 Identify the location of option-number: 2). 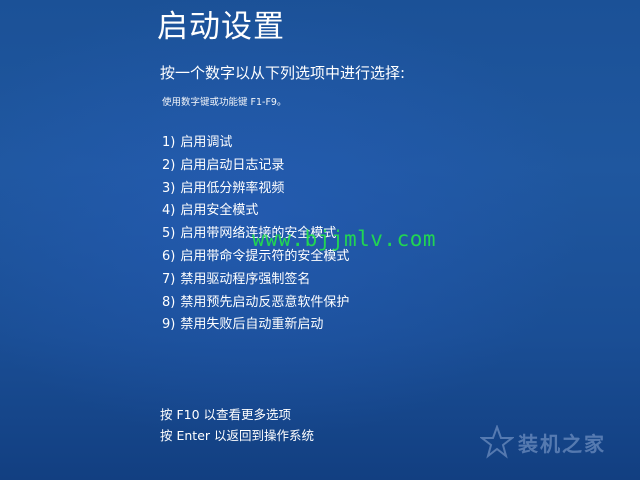
(169, 165).